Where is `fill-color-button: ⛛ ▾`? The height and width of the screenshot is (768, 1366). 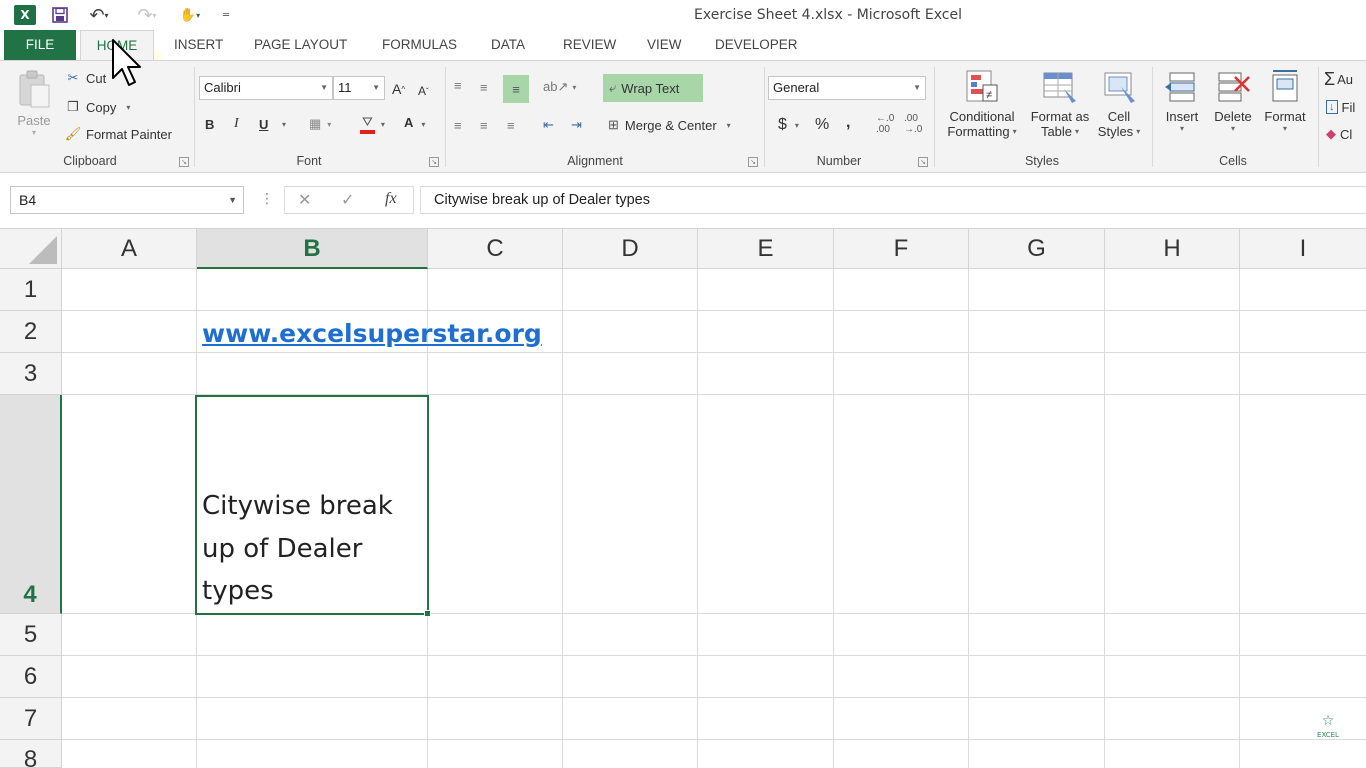 fill-color-button: ⛛ ▾ is located at coordinates (372, 124).